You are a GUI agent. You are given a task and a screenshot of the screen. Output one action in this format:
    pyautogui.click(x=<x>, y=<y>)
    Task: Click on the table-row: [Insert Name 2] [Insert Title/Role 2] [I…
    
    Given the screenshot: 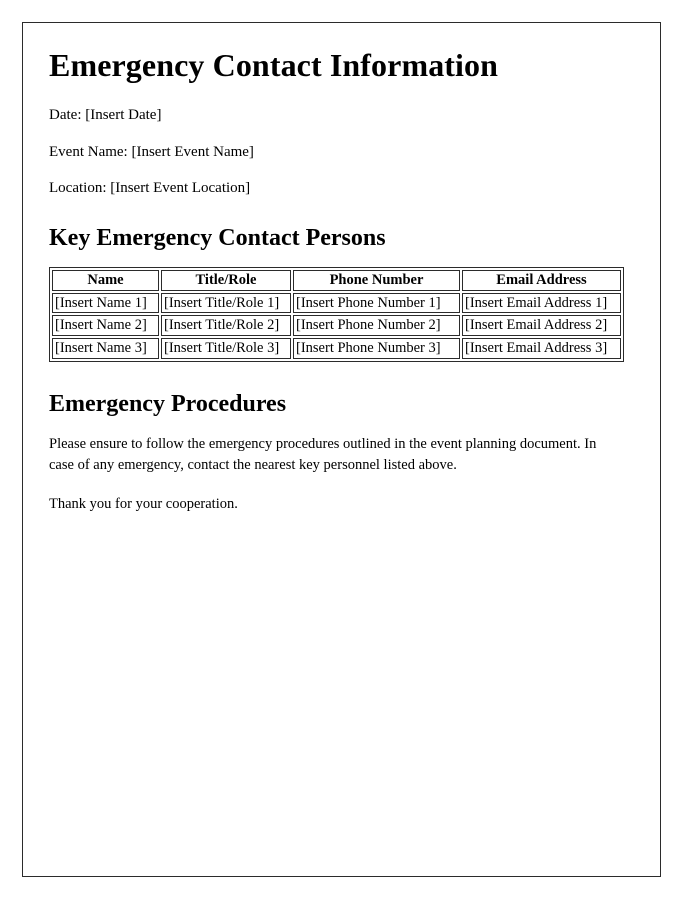 What is the action you would take?
    pyautogui.click(x=336, y=325)
    